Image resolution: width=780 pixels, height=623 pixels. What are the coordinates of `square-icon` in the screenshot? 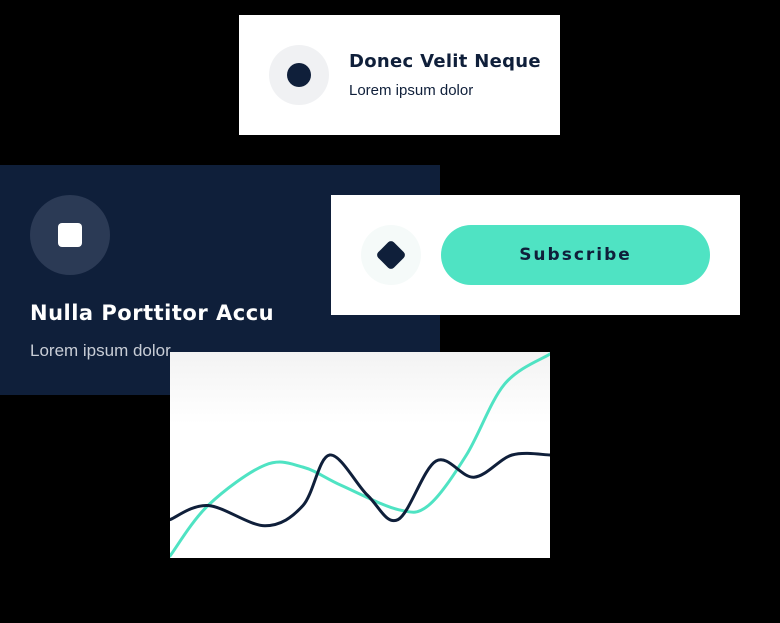 It's located at (70, 235).